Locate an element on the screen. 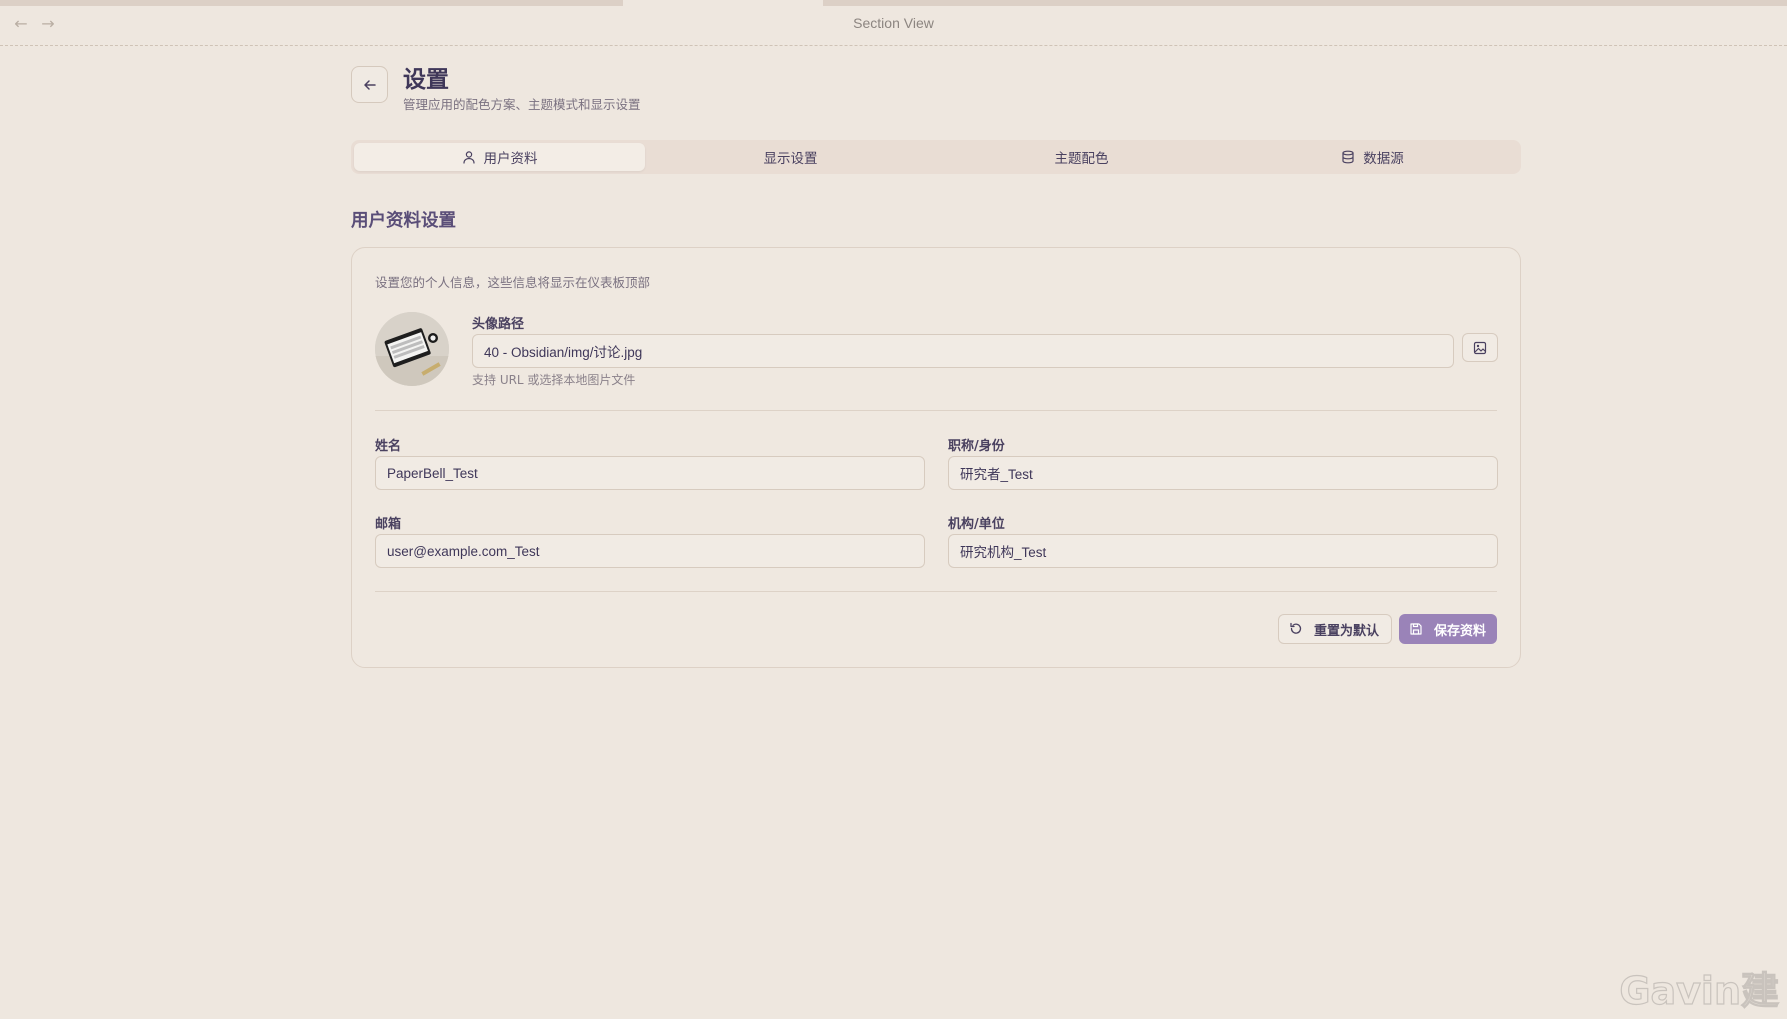 Image resolution: width=1787 pixels, height=1019 pixels. card-description: 设置您的个人信息，这些信息将显示在仪表板顶部 is located at coordinates (513, 282).